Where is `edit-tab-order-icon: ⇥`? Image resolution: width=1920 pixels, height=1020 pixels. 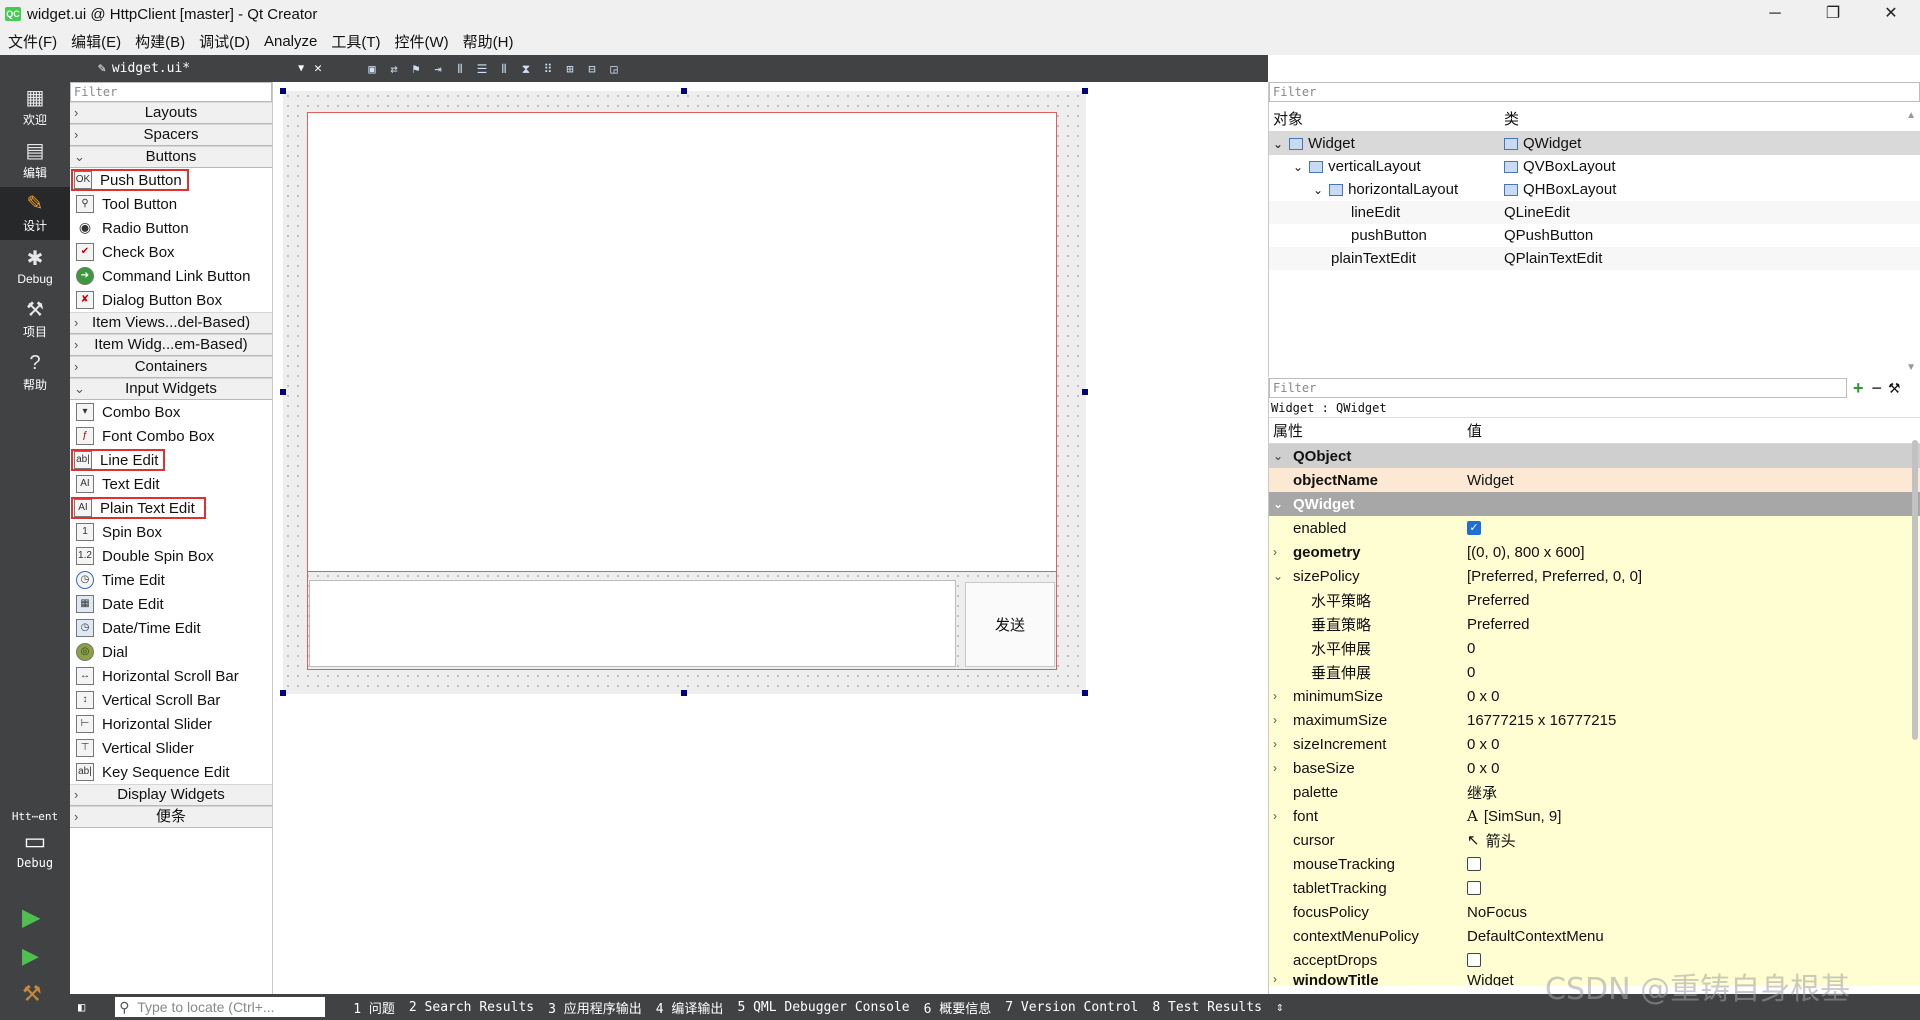 edit-tab-order-icon: ⇥ is located at coordinates (438, 69).